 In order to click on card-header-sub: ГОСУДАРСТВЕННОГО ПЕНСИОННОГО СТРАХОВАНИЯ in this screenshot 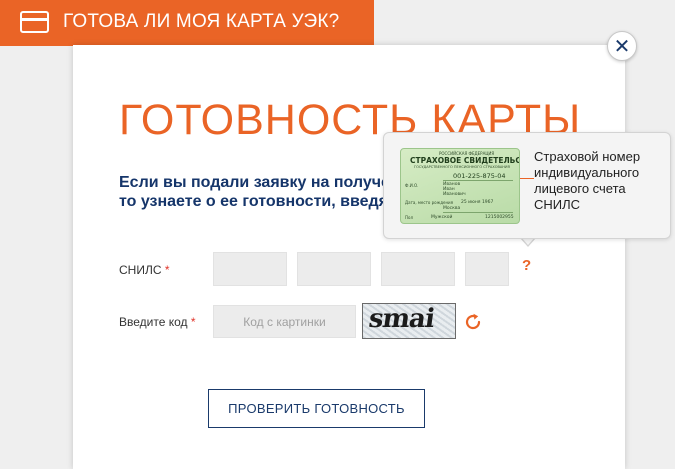, I will do `click(462, 167)`.